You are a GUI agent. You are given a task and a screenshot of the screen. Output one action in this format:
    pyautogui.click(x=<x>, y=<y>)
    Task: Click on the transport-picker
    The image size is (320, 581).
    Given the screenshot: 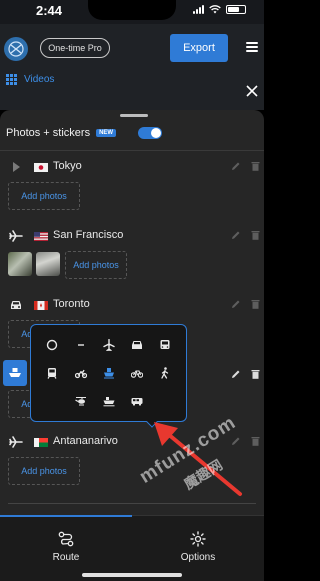 What is the action you would take?
    pyautogui.click(x=108, y=373)
    